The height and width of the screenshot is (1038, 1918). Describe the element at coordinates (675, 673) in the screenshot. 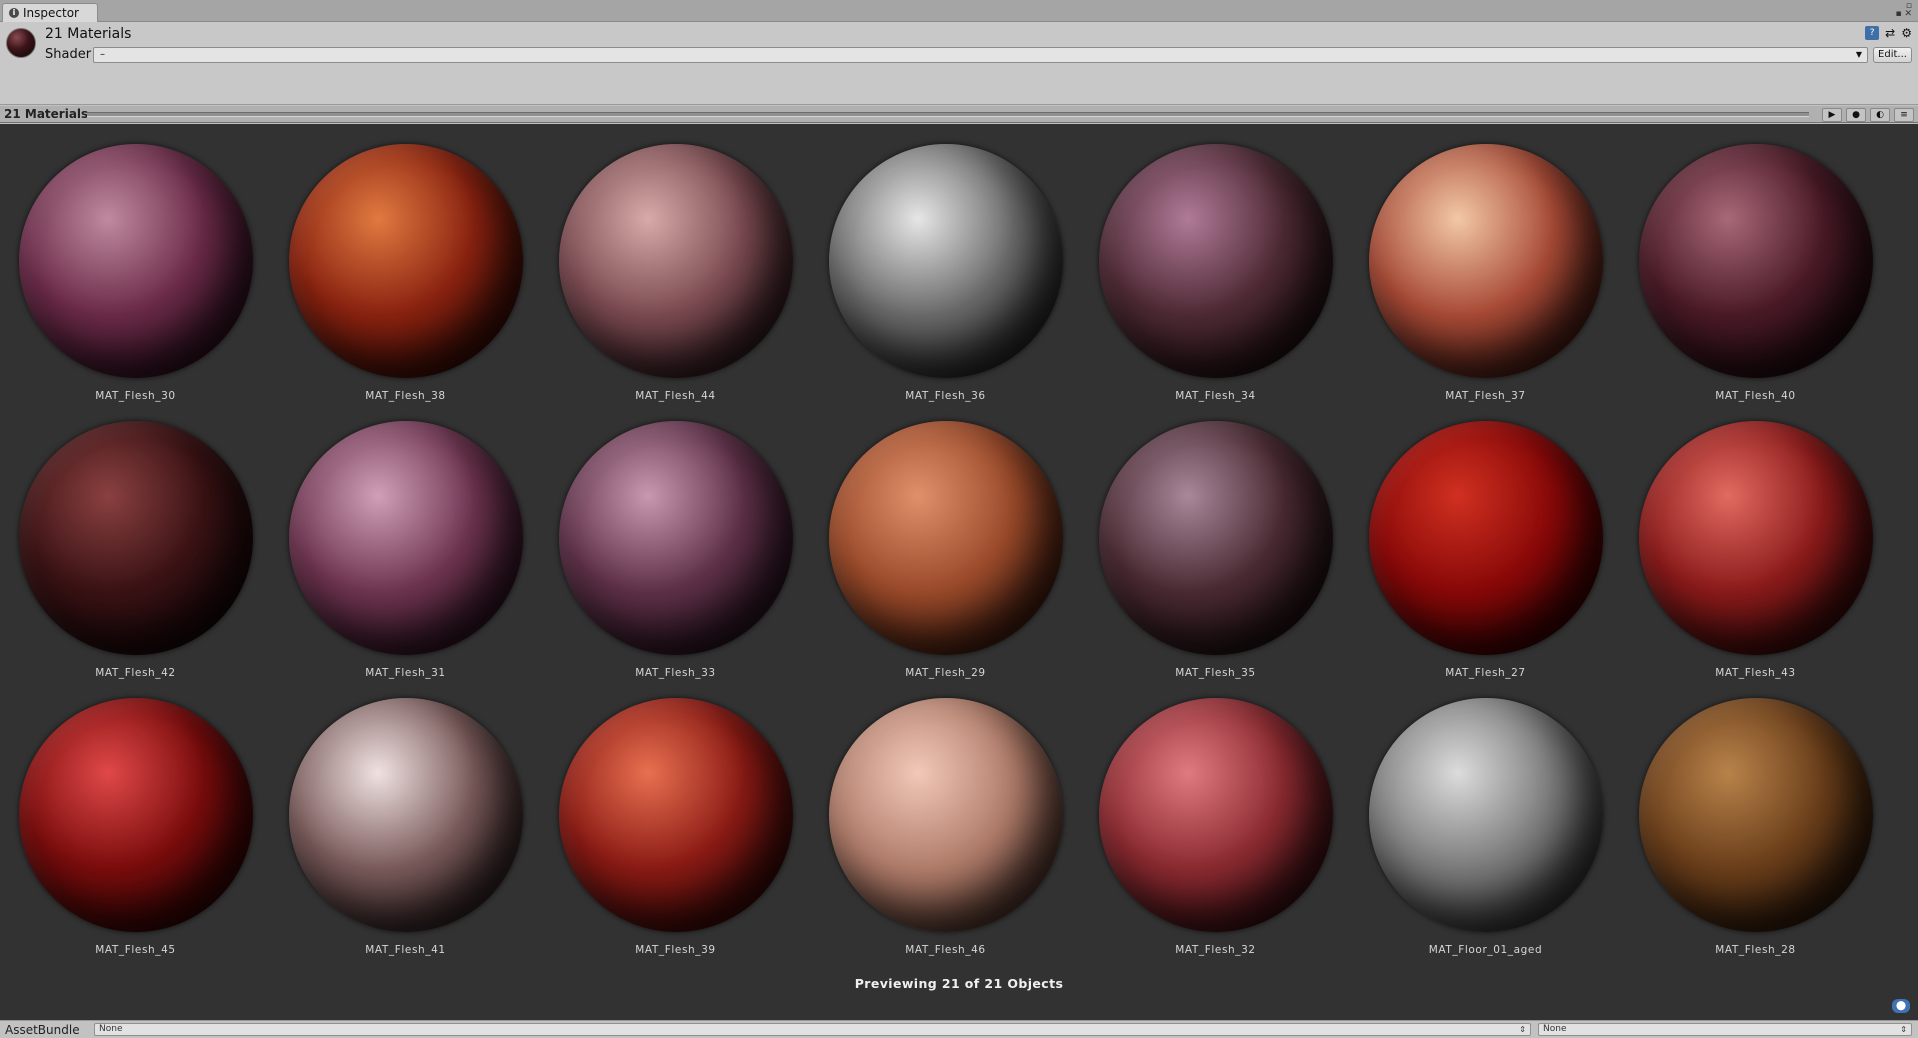

I see `material-name: MAT_Flesh_33` at that location.